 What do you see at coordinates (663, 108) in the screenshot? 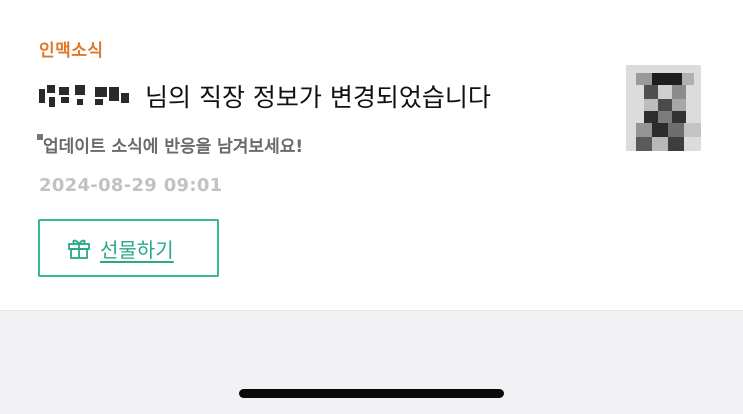
I see `profile-avatar` at bounding box center [663, 108].